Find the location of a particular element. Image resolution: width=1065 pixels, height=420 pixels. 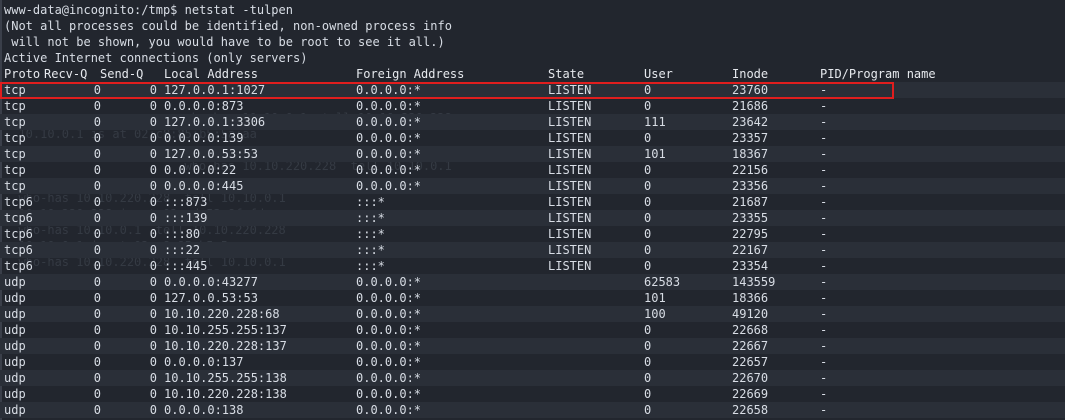

cell-inode: 143559 is located at coordinates (754, 282).